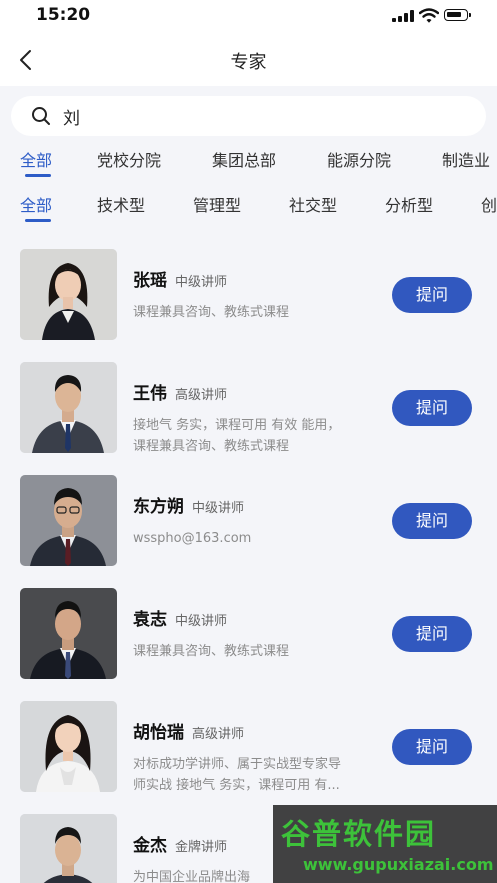 The width and height of the screenshot is (497, 883). I want to click on search-input, so click(263, 116).